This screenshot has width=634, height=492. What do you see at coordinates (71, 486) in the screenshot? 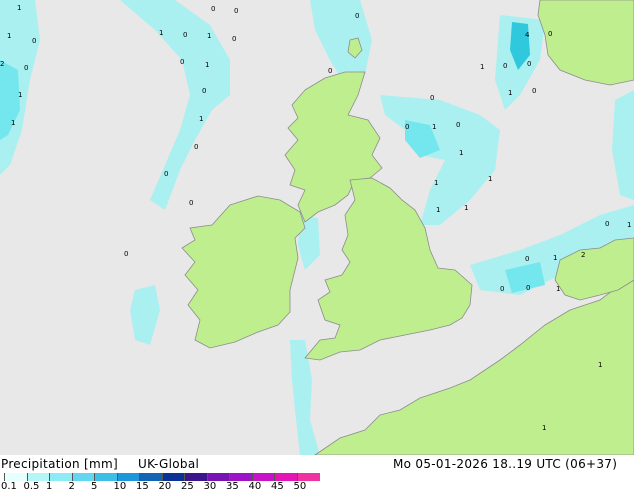
I see `colorbar-tick-label: 2` at bounding box center [71, 486].